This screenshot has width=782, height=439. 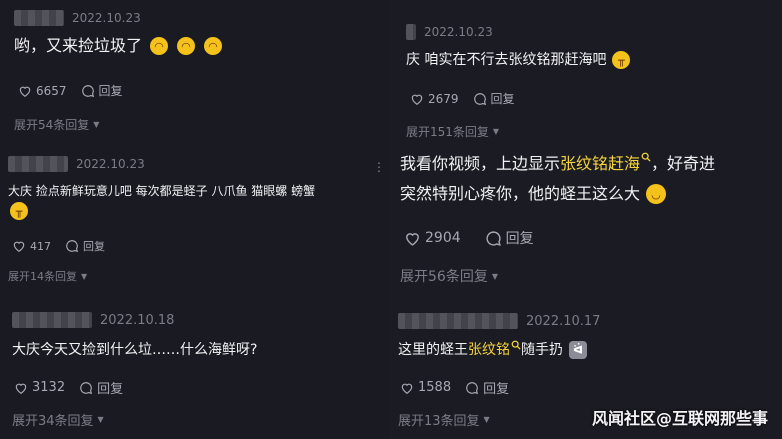 I want to click on comment-text-part: 随手扔, so click(x=542, y=350).